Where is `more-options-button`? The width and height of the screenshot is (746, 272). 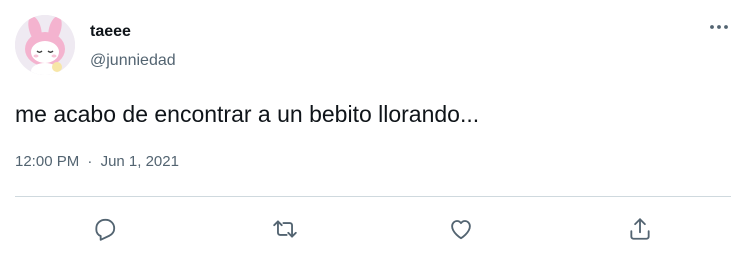
more-options-button is located at coordinates (719, 27).